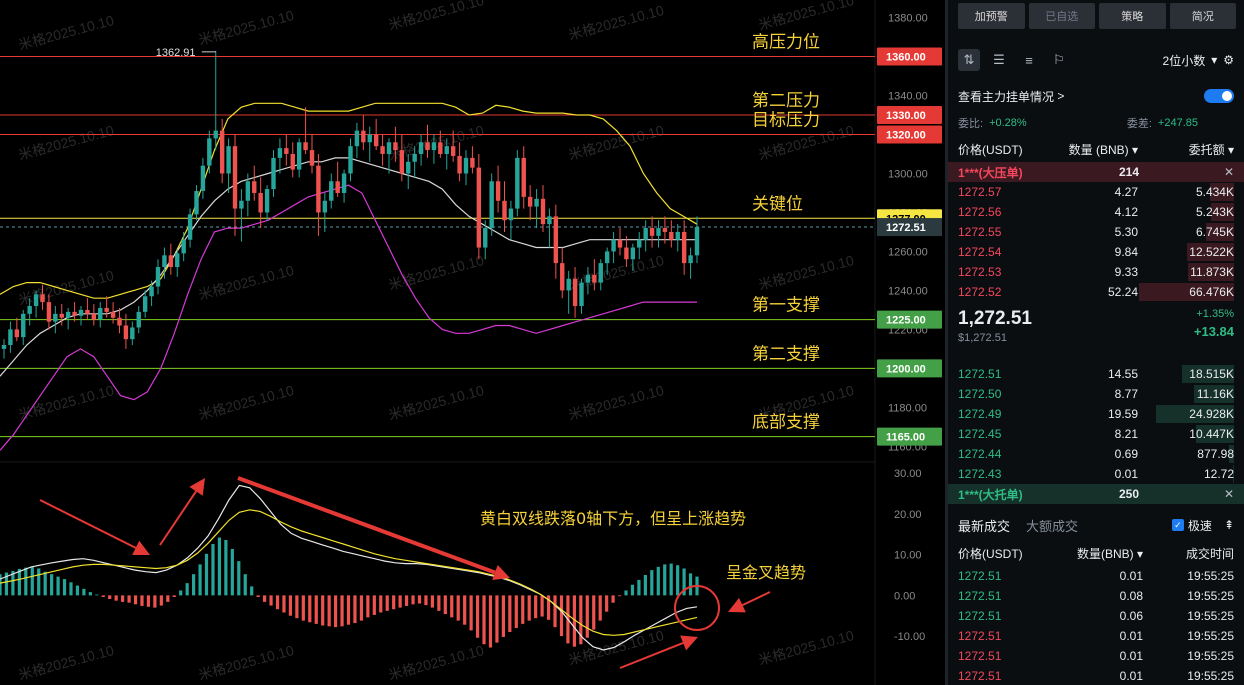  I want to click on decimals-select: 2位小数 ▾ ⚙, so click(1198, 60).